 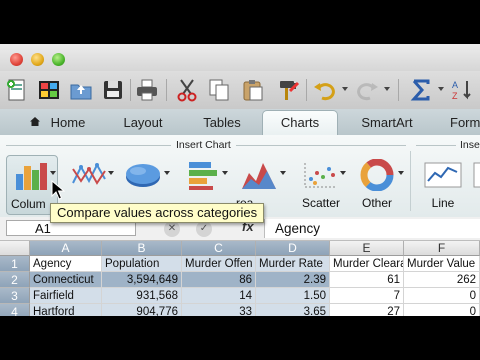 I want to click on print-icon, so click(x=147, y=90).